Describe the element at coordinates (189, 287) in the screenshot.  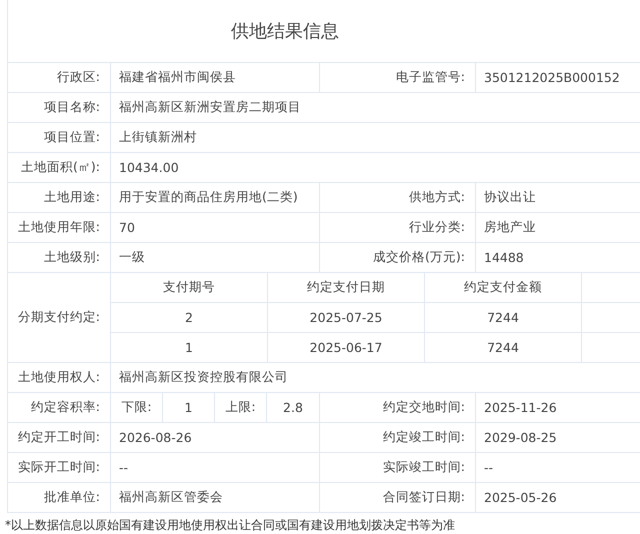
I see `column-header: 支付期号` at that location.